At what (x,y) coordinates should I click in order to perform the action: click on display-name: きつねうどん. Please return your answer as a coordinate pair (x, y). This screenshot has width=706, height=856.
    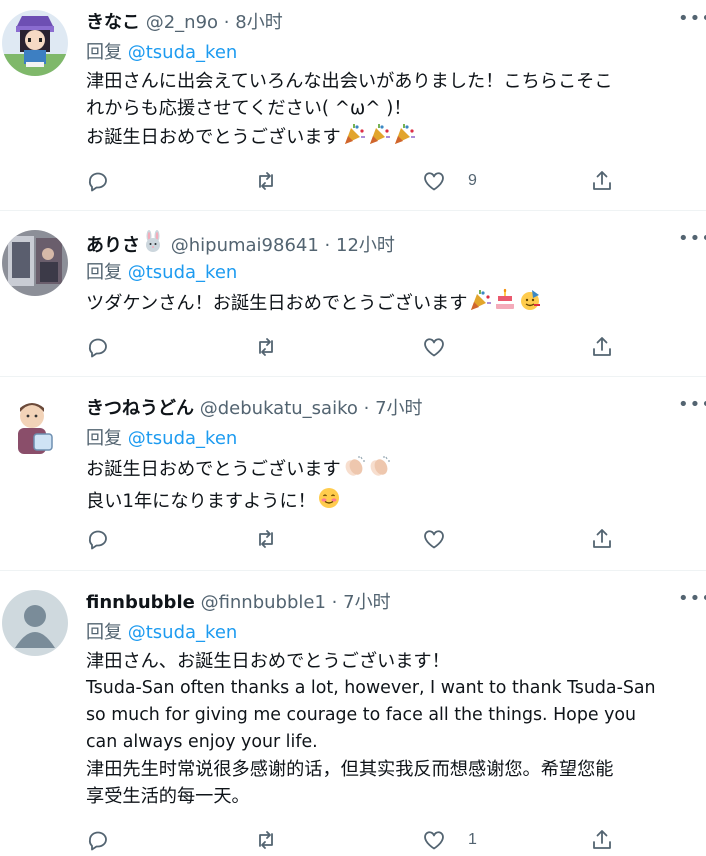
    Looking at the image, I should click on (140, 408).